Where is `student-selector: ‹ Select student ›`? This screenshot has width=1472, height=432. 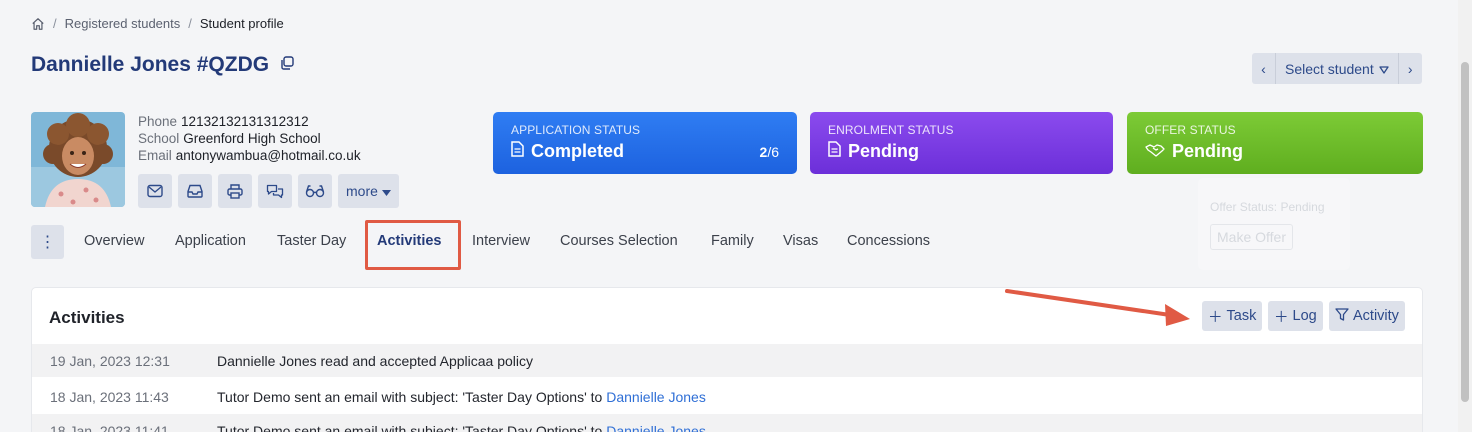
student-selector: ‹ Select student › is located at coordinates (1337, 68).